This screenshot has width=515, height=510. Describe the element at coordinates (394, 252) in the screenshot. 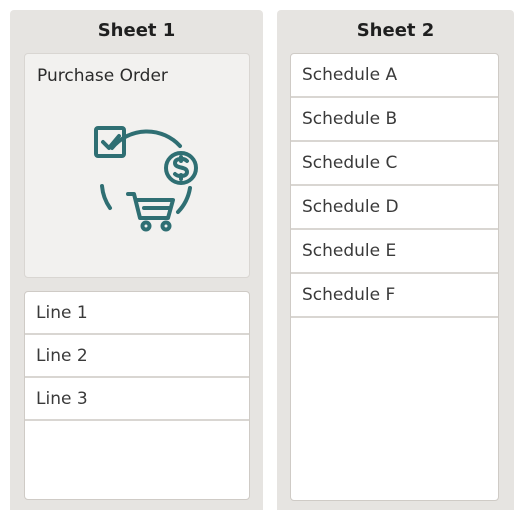

I see `list-item-schedule-e: Schedule E` at that location.